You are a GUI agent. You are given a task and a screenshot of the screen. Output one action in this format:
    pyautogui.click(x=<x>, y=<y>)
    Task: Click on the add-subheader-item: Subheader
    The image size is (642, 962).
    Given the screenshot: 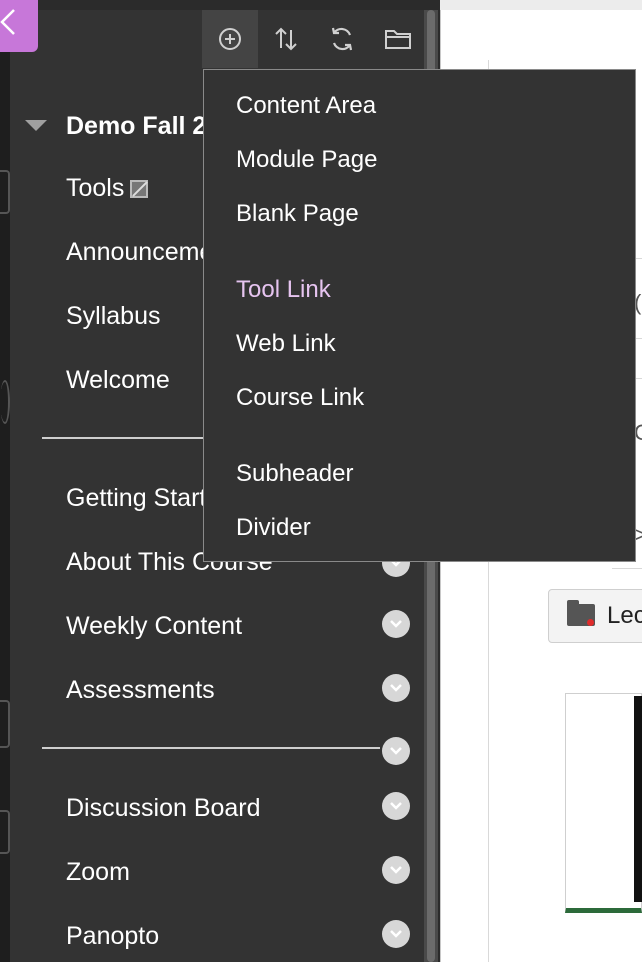 What is the action you would take?
    pyautogui.click(x=294, y=474)
    